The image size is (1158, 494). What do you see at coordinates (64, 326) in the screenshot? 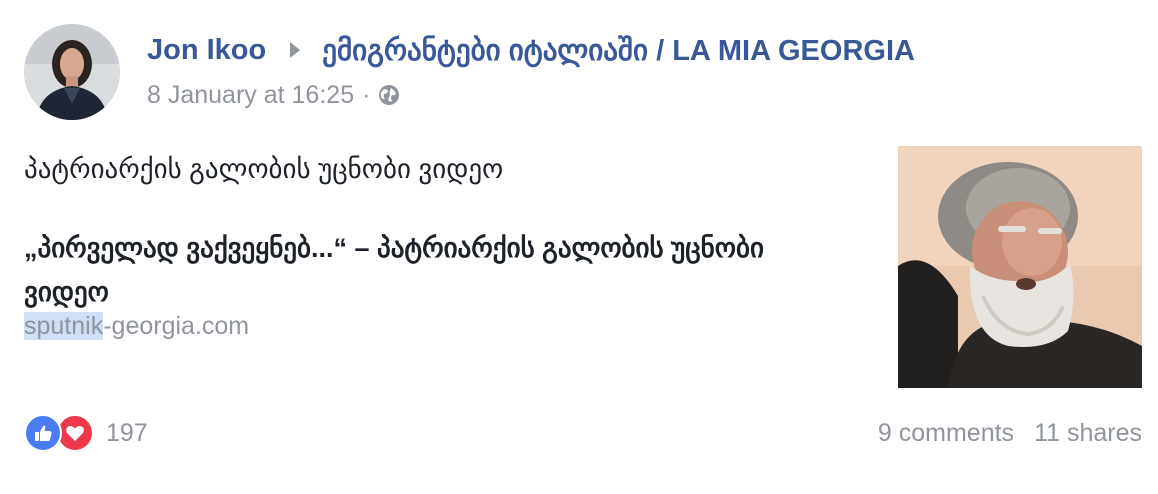
I see `link-domain-highlight: sputnik` at bounding box center [64, 326].